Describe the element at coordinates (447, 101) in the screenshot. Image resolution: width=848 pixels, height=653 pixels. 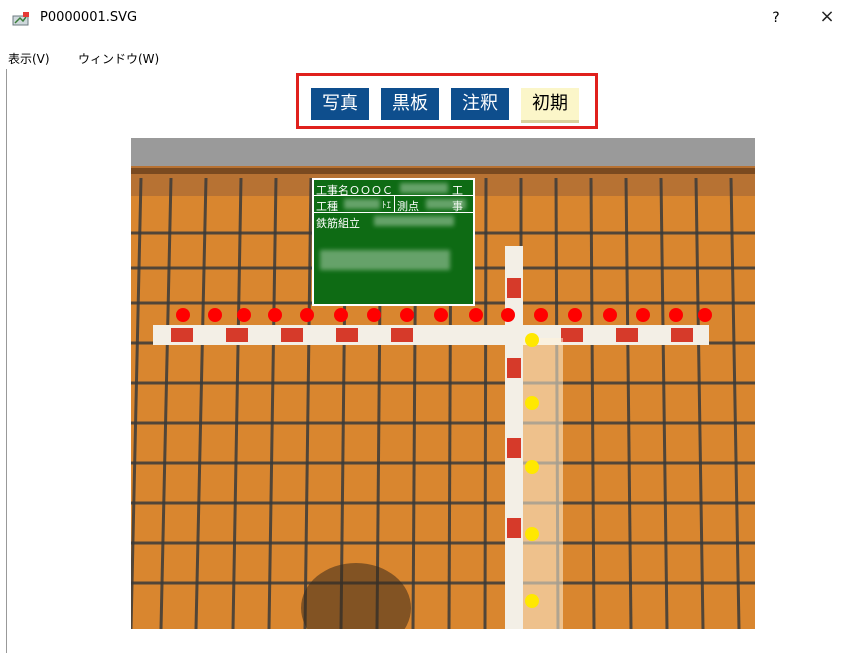
I see `layer-toolbar: 写真 黒板 注釈 初期` at that location.